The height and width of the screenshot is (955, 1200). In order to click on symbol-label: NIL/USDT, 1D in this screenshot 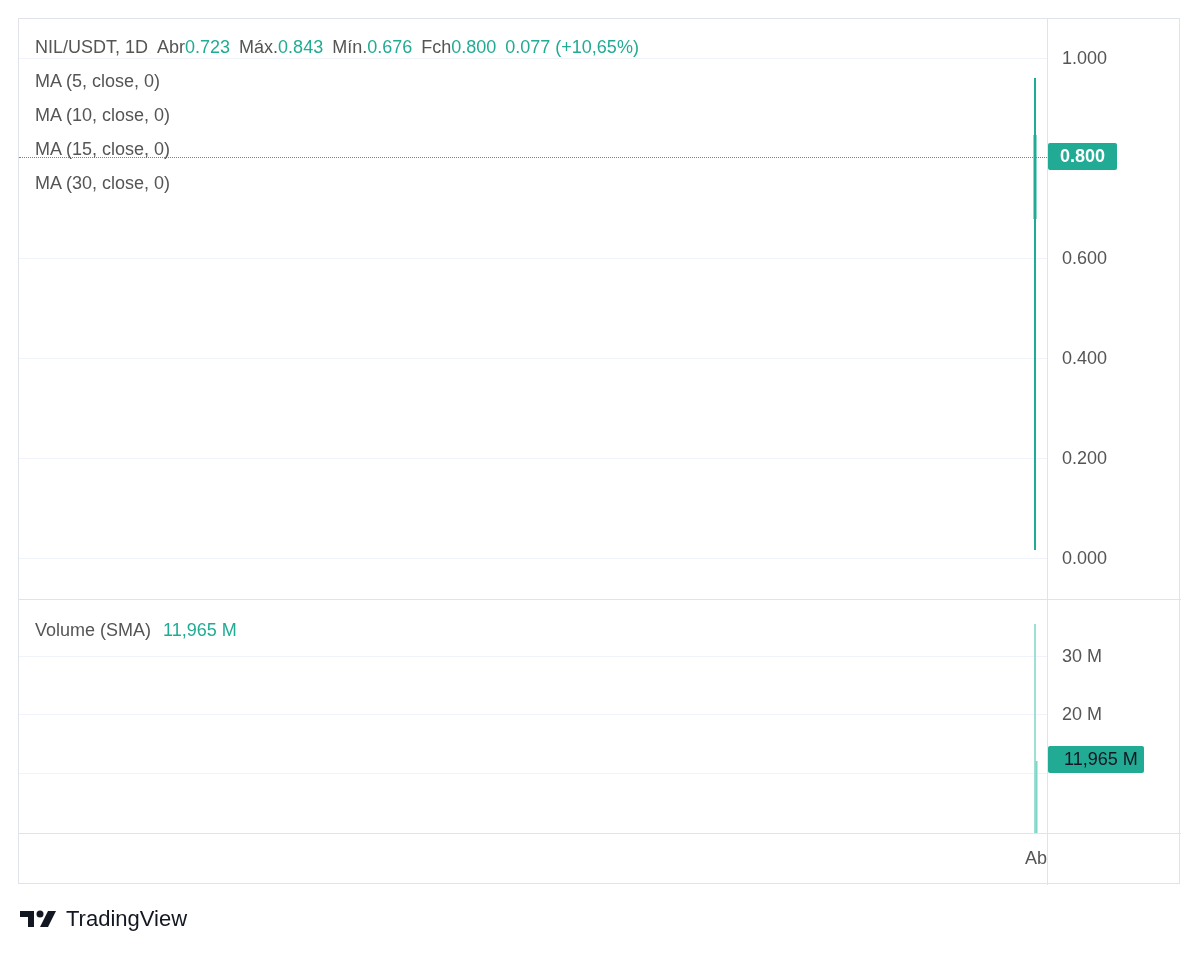, I will do `click(92, 47)`.